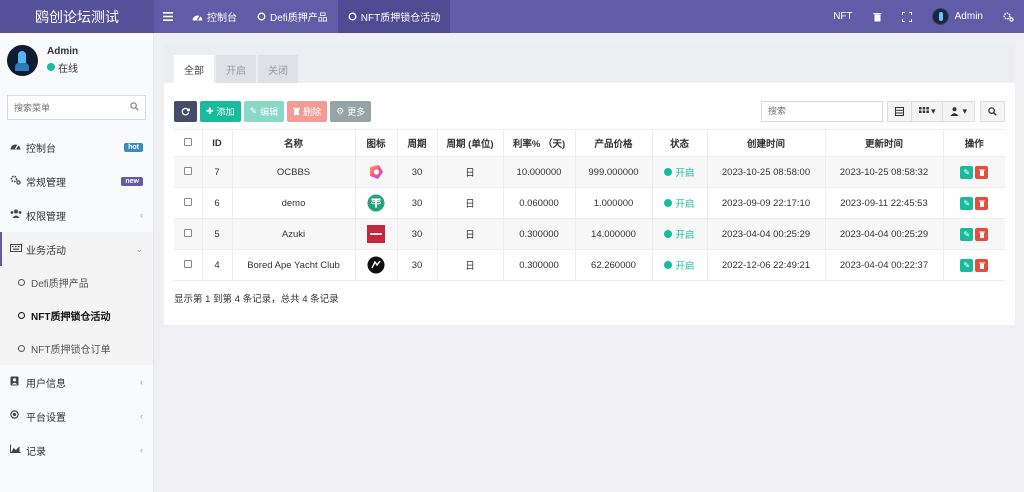 This screenshot has width=1024, height=492. Describe the element at coordinates (76, 249) in the screenshot. I see `sidebar-item-business: 业务活动 ⌄` at that location.